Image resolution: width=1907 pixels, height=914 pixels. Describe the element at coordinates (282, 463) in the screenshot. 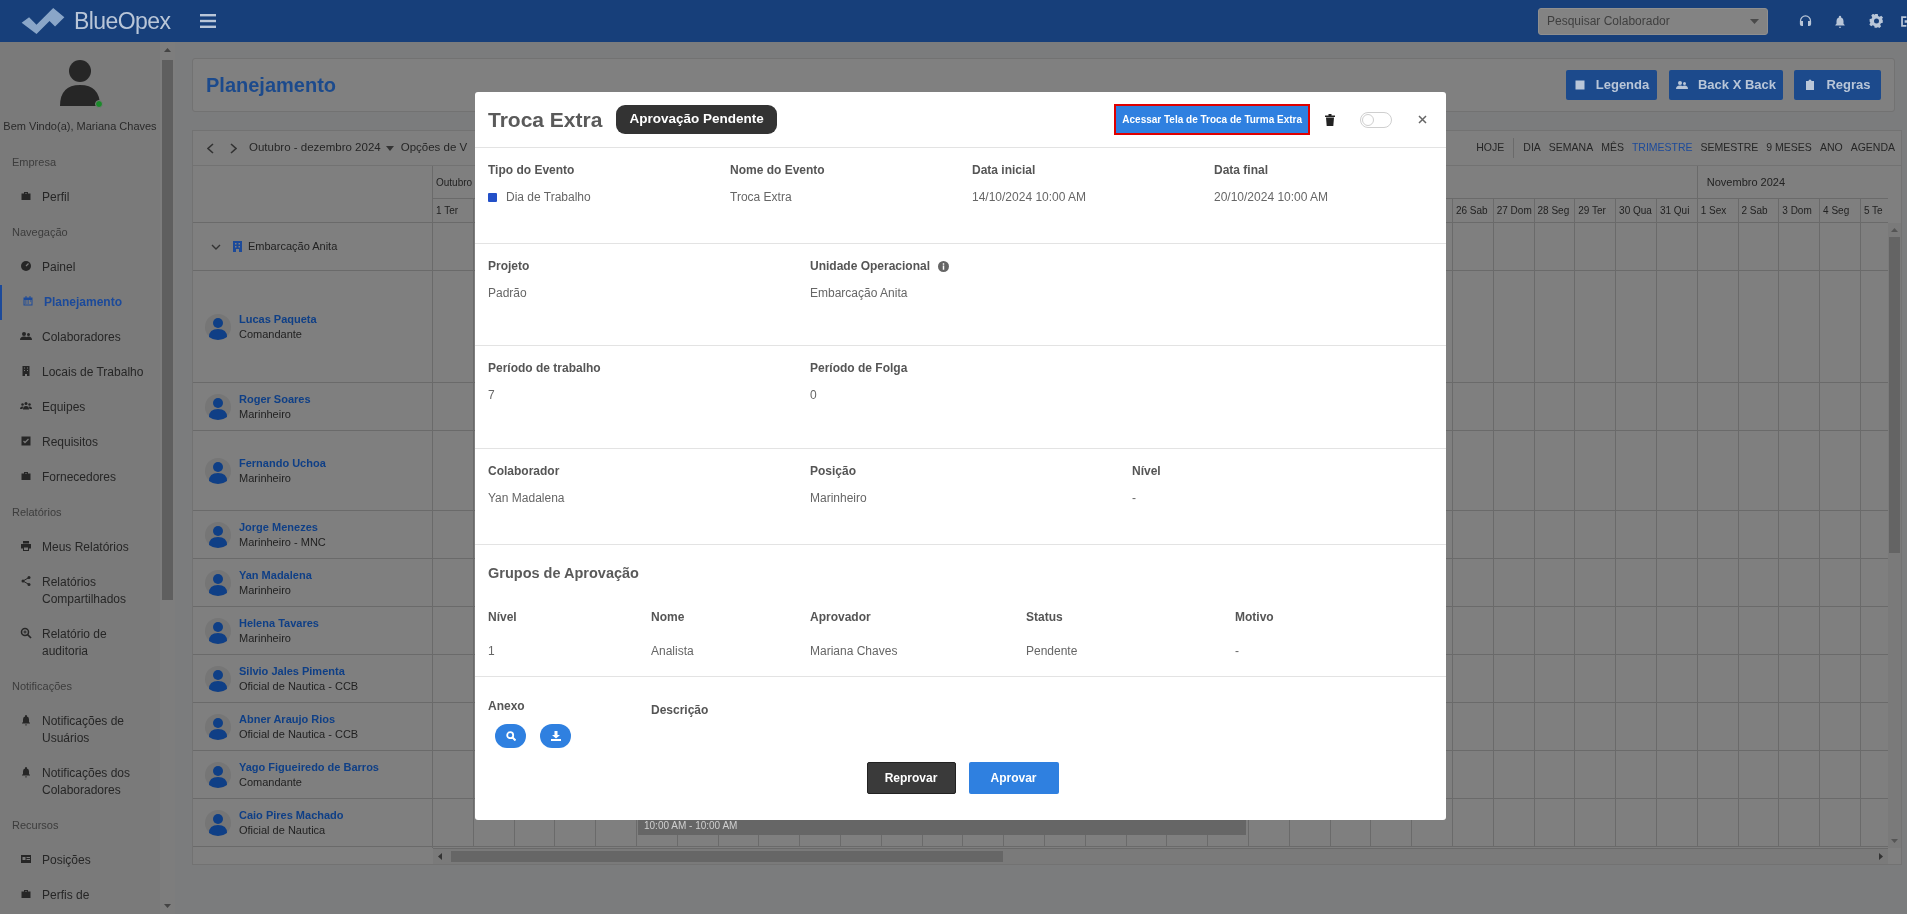

I see `collaborator-name: Fernando Uchoa` at that location.